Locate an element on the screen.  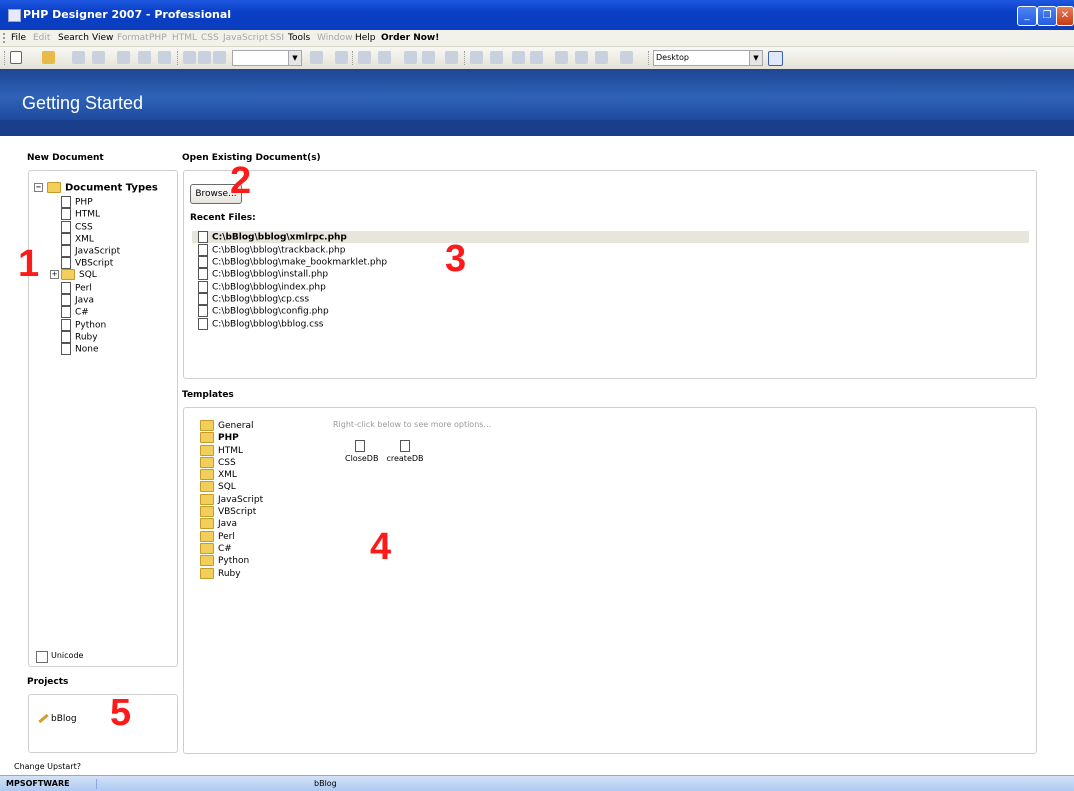
template-folder-java: Java is located at coordinates (218, 524).